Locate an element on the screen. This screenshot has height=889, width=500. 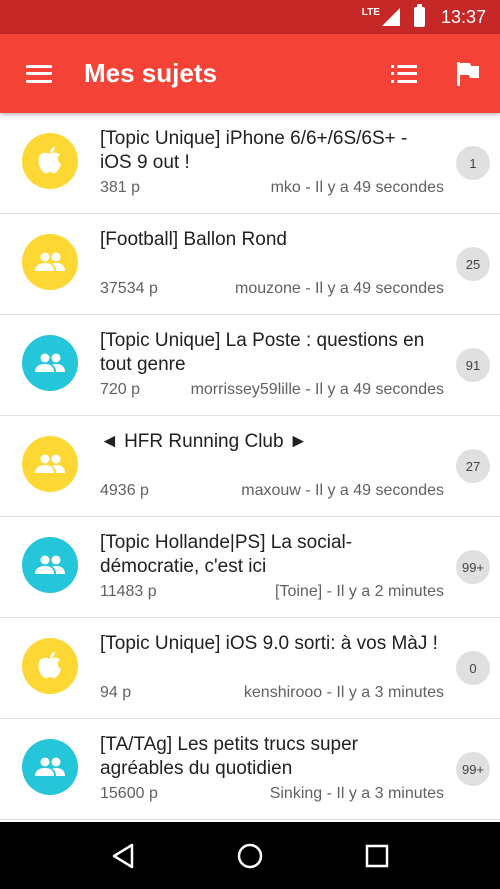
topic-meta: 15600 p Sinking - Il y a 3 minutes is located at coordinates (272, 794).